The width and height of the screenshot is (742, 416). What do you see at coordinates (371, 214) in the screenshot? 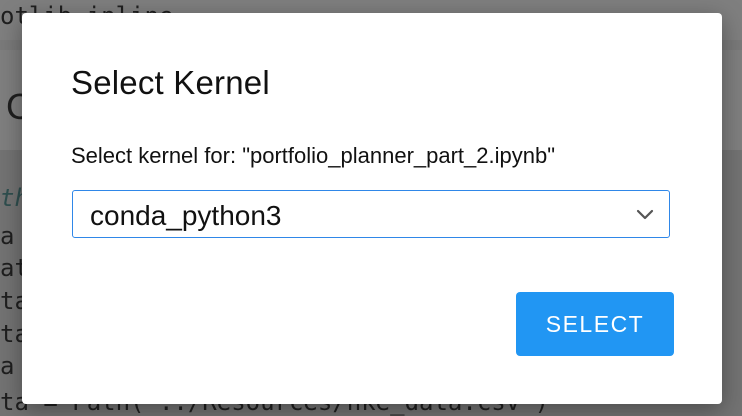
I see `kernel-select-dropdown: conda_python3` at bounding box center [371, 214].